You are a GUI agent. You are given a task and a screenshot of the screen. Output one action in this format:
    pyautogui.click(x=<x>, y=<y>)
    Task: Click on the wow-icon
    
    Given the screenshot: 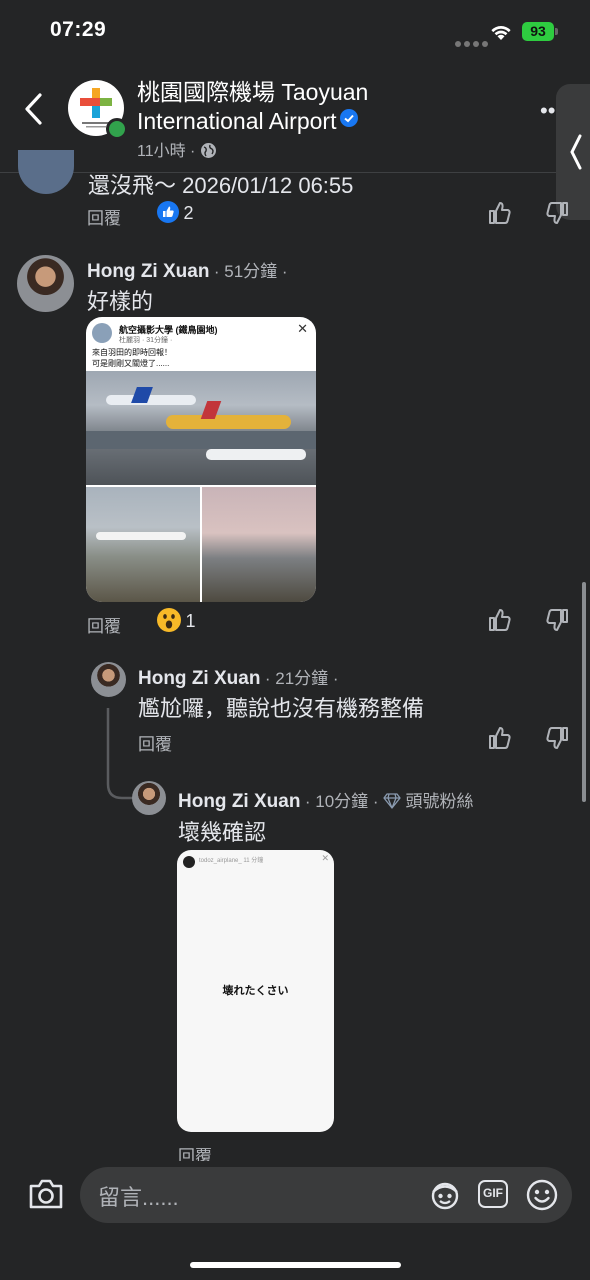 What is the action you would take?
    pyautogui.click(x=169, y=620)
    